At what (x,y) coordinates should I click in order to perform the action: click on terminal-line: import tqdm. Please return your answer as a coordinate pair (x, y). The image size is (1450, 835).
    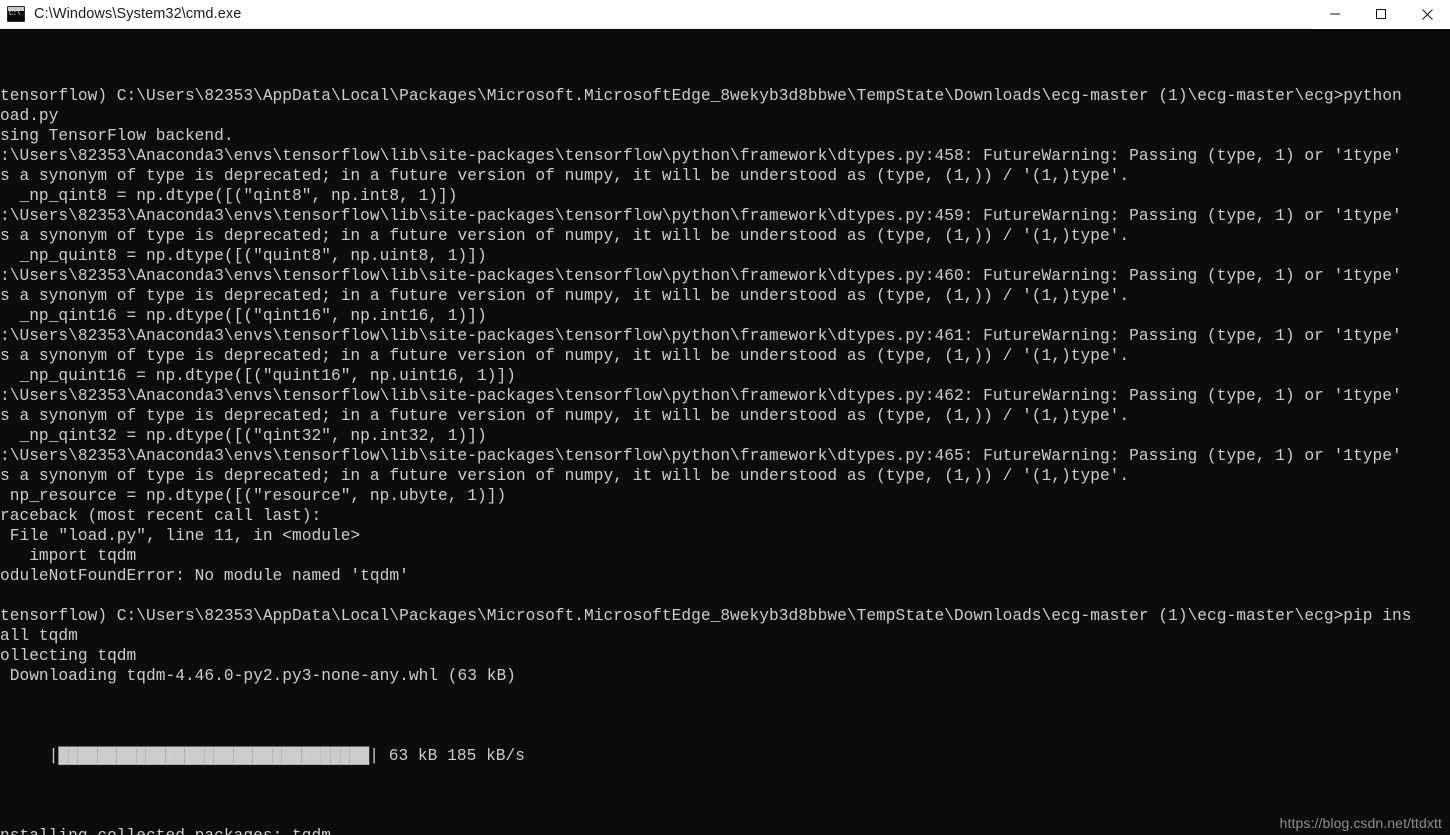
    Looking at the image, I should click on (68, 556).